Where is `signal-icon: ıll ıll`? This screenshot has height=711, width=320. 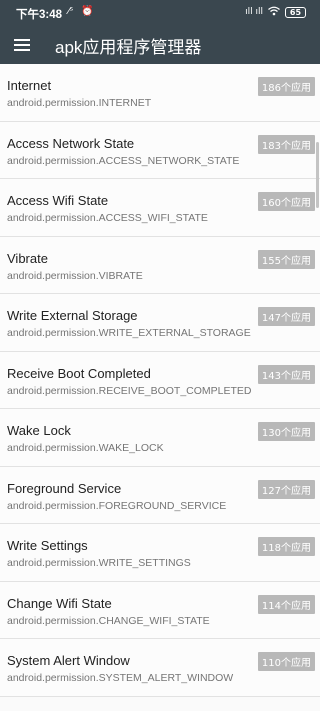 signal-icon: ıll ıll is located at coordinates (254, 12).